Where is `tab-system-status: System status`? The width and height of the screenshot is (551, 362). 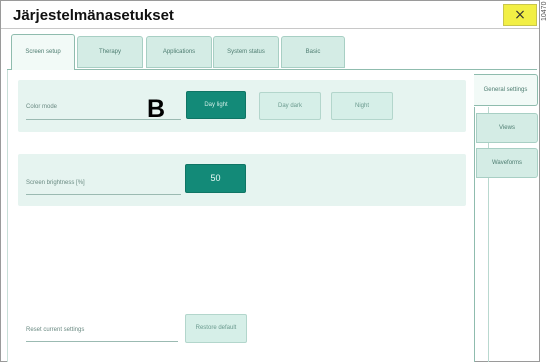 tab-system-status: System status is located at coordinates (246, 52).